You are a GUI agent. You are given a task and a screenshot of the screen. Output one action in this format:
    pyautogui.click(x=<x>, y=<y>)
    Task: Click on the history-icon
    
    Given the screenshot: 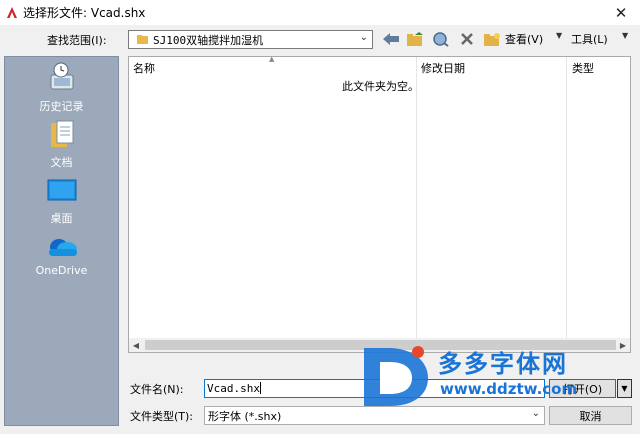 What is the action you would take?
    pyautogui.click(x=61, y=76)
    